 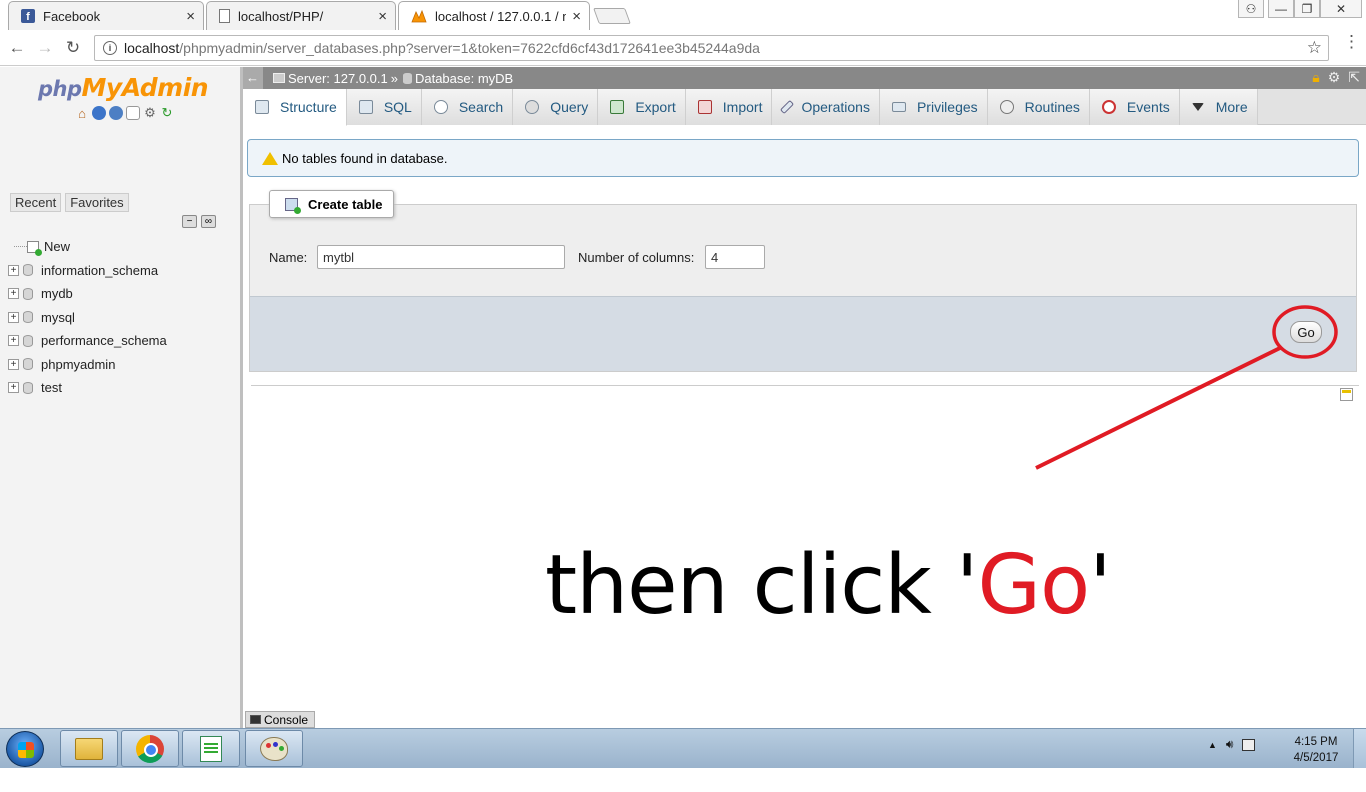 I want to click on start-button, so click(x=25, y=749).